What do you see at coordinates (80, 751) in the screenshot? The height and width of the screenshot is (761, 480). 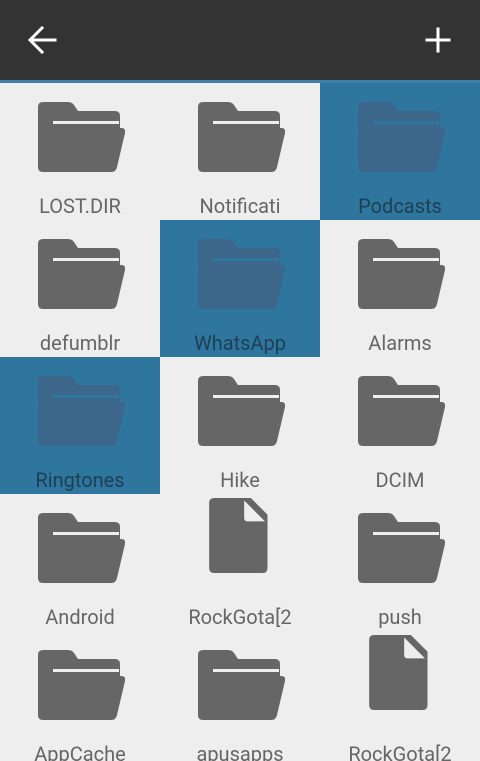 I see `item-label: AppCache` at bounding box center [80, 751].